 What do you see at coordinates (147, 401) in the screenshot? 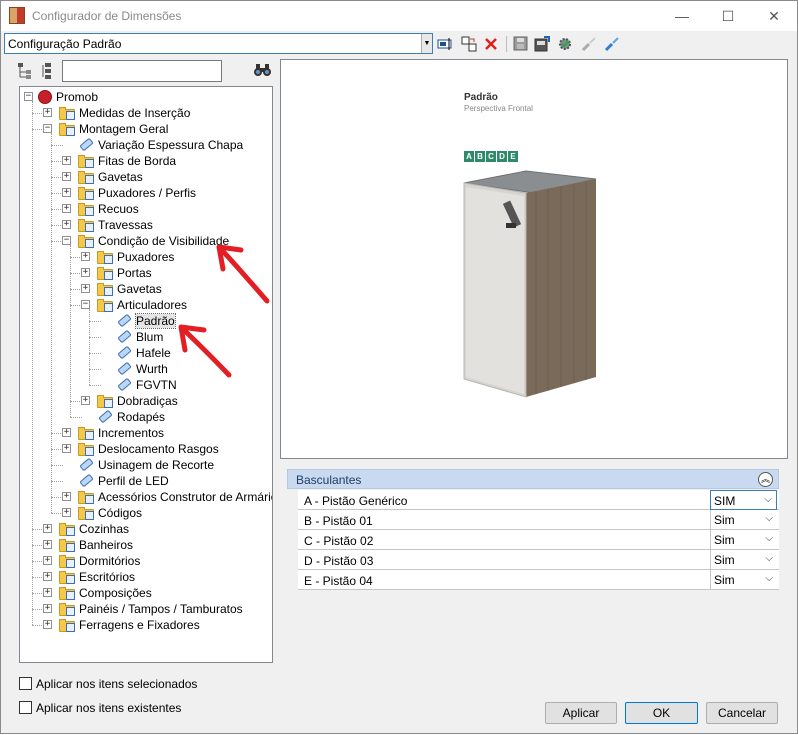
I see `tree-node-label: Dobradiças` at bounding box center [147, 401].